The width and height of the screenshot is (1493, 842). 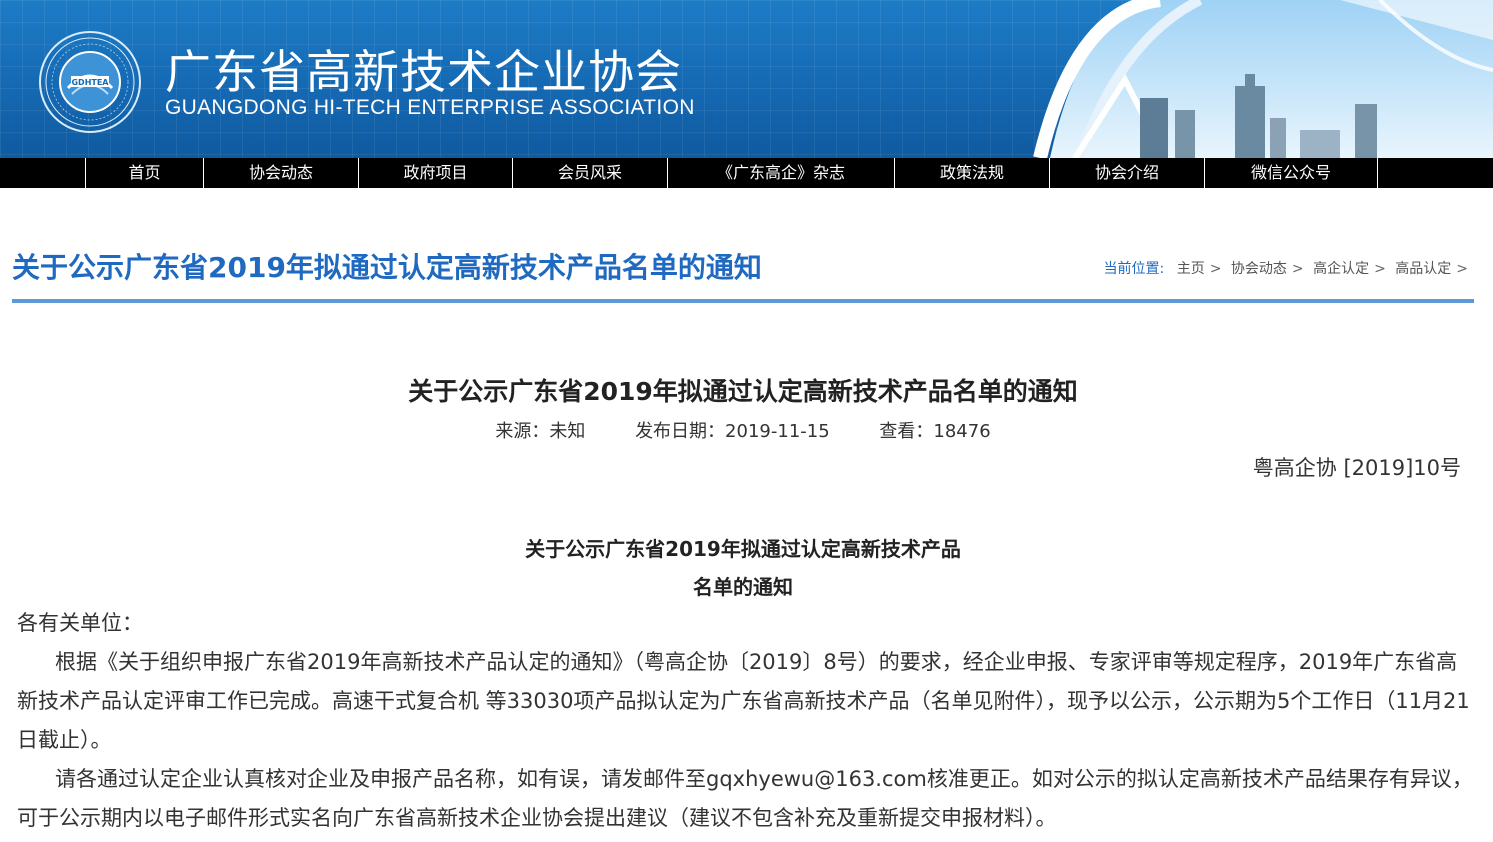 I want to click on article-source: 来源：未知, so click(x=540, y=431).